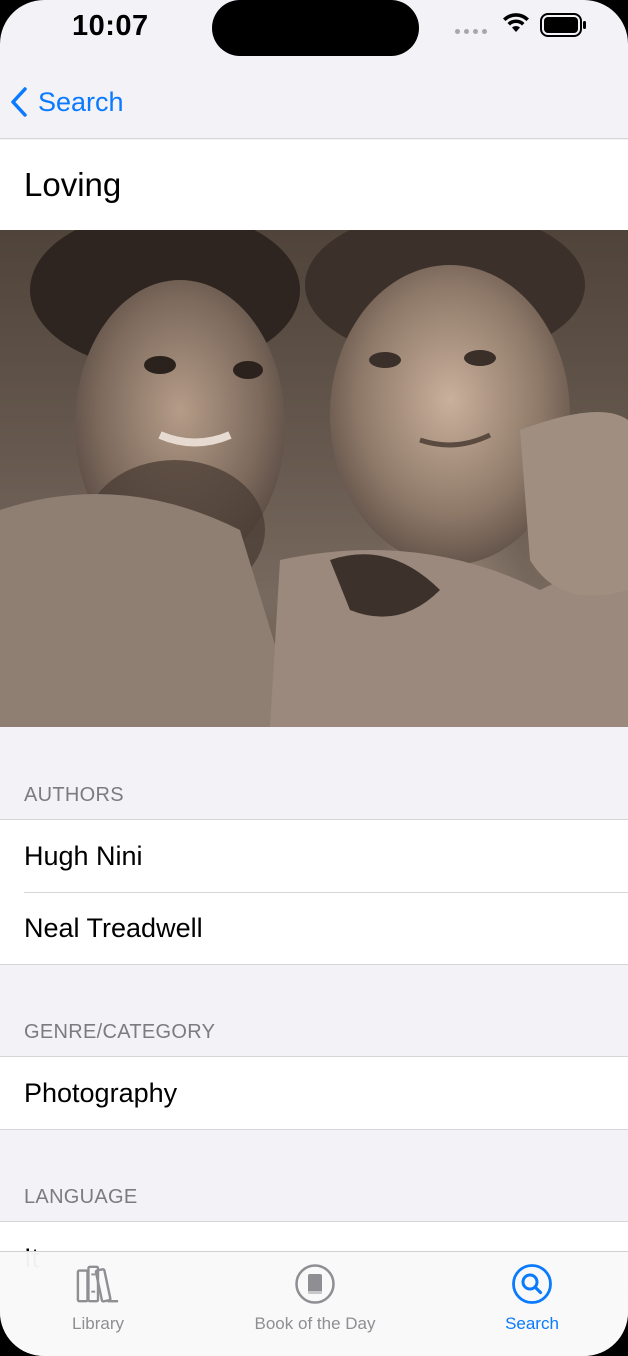  I want to click on genre-row: Photography, so click(314, 1093).